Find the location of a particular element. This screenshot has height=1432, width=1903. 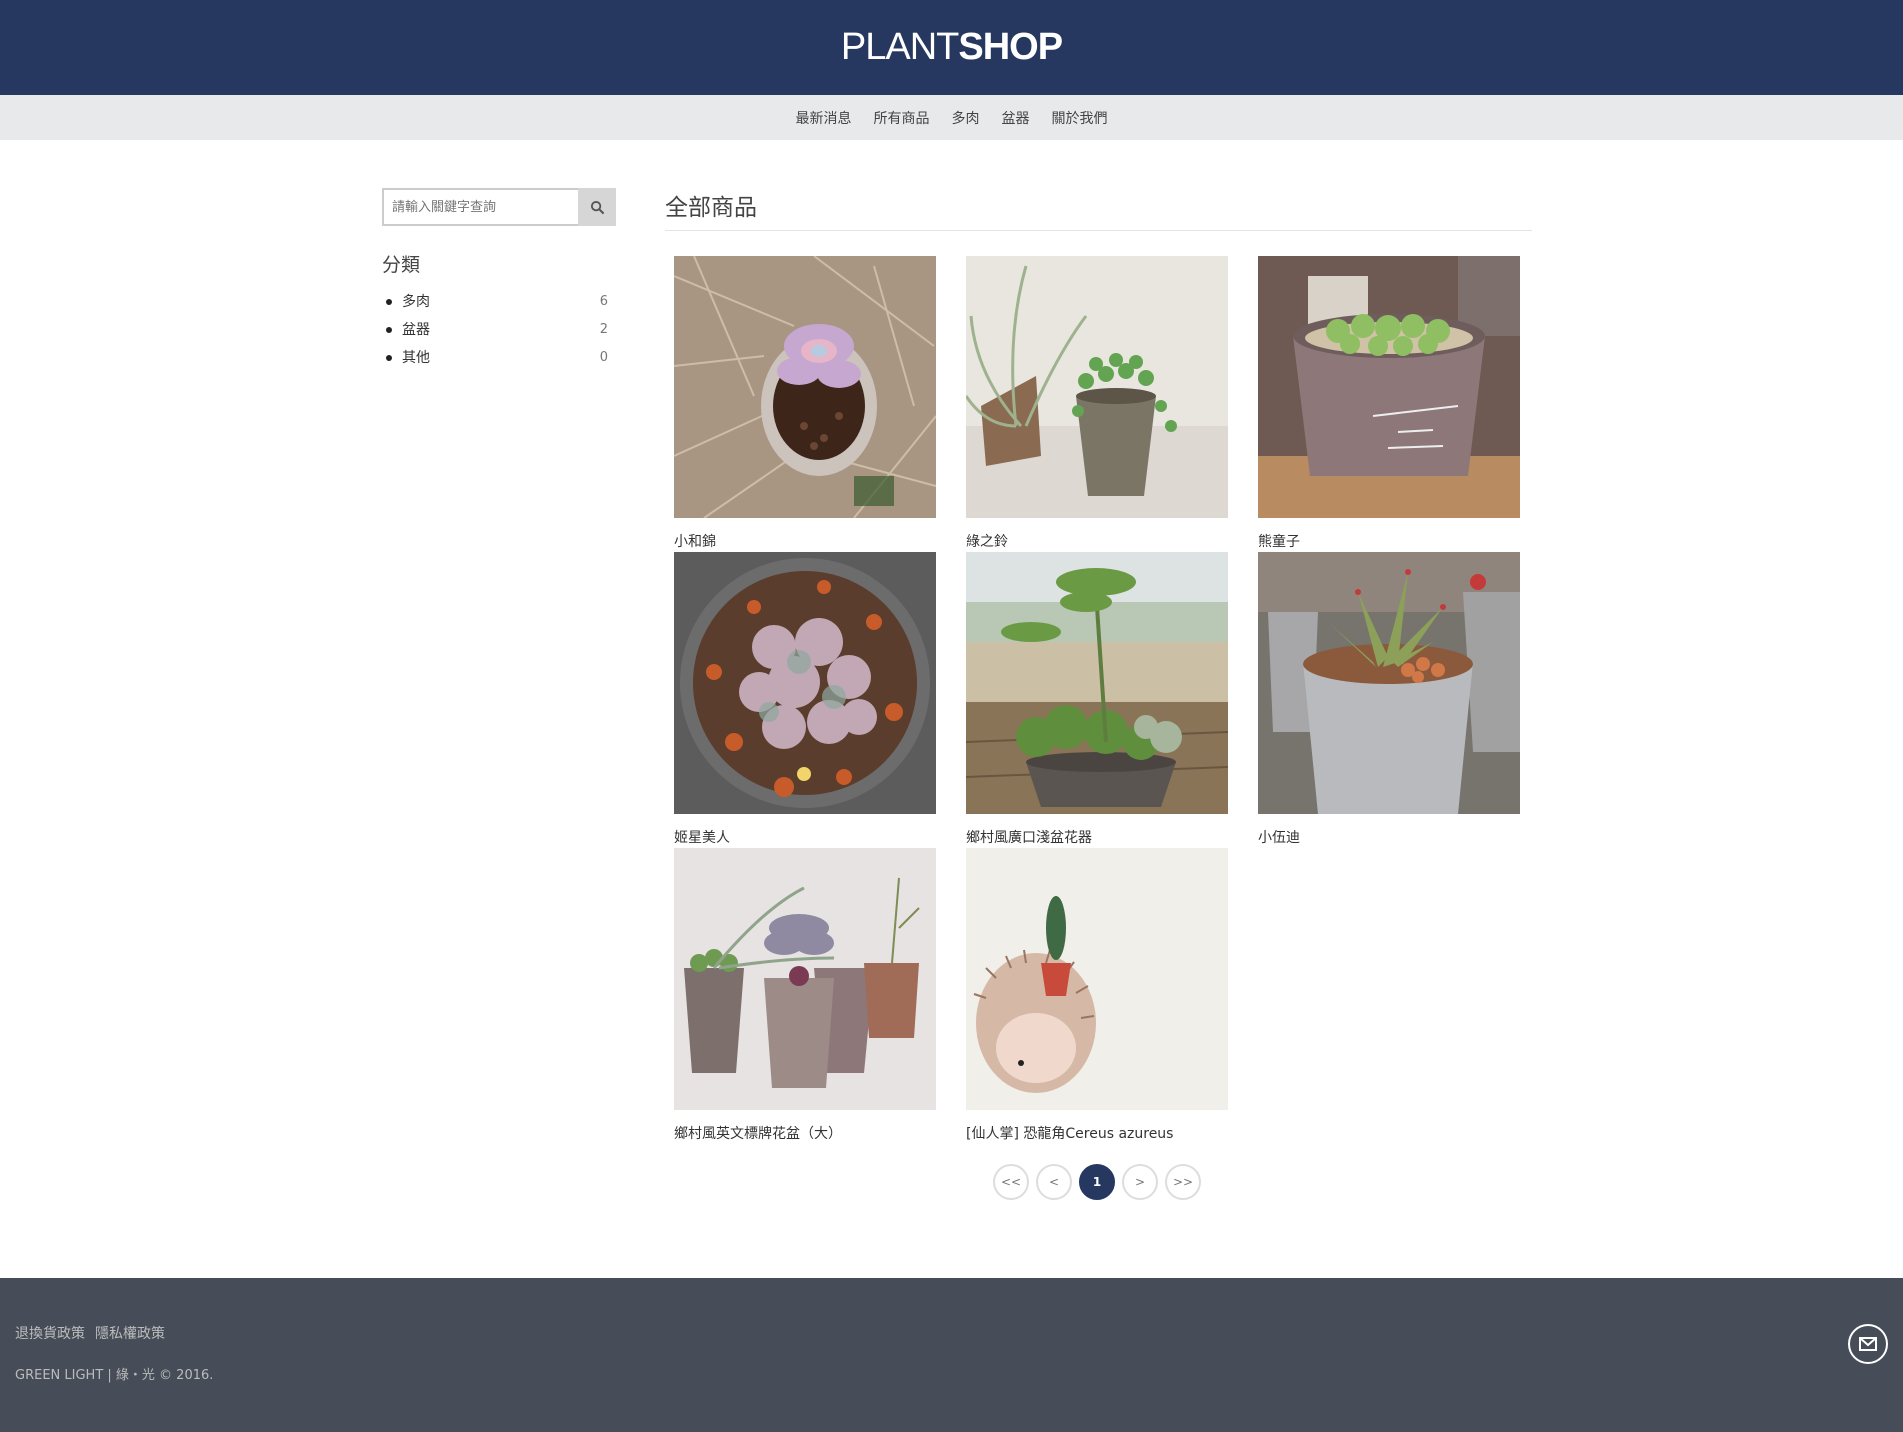

logo-light-text: PLANT is located at coordinates (899, 47).